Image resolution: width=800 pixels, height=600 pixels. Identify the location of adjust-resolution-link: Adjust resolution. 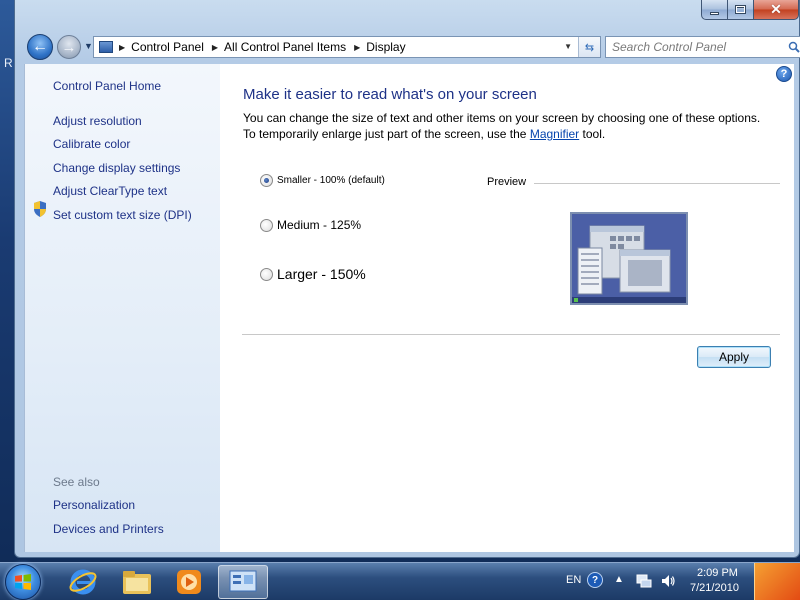
(97, 121).